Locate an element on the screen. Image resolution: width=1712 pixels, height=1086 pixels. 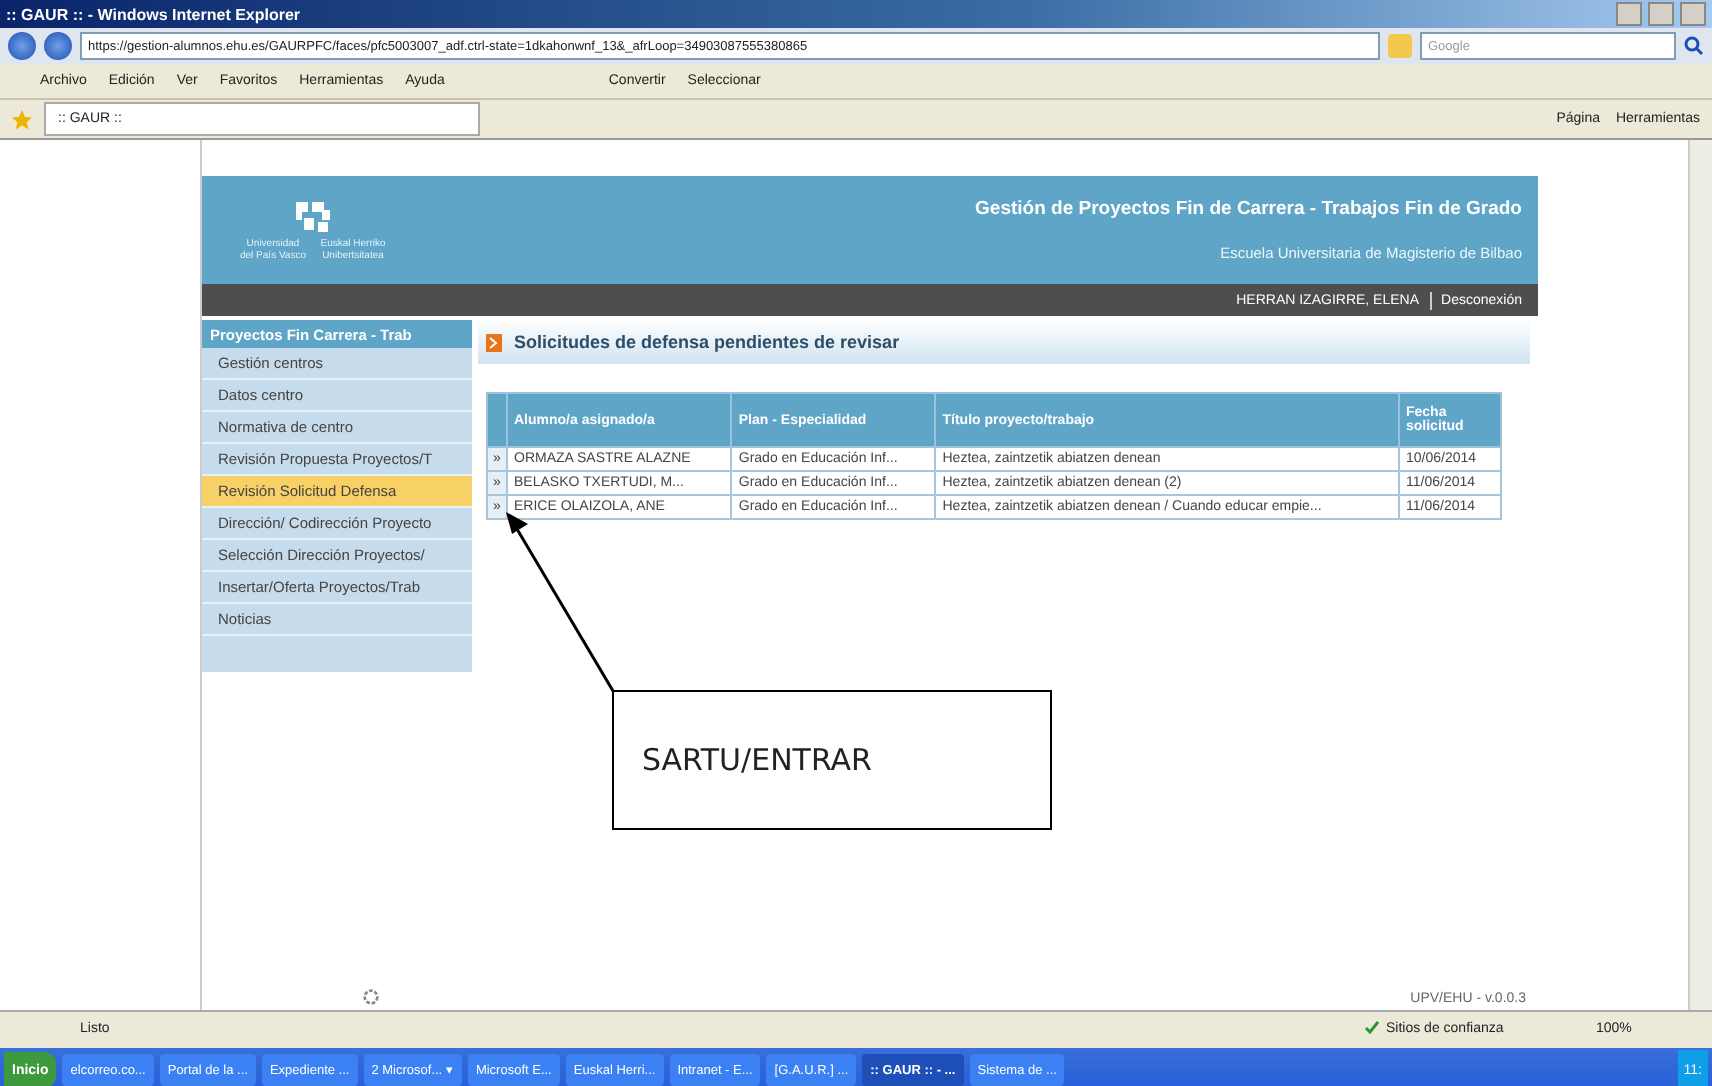
close-button is located at coordinates (1693, 14).